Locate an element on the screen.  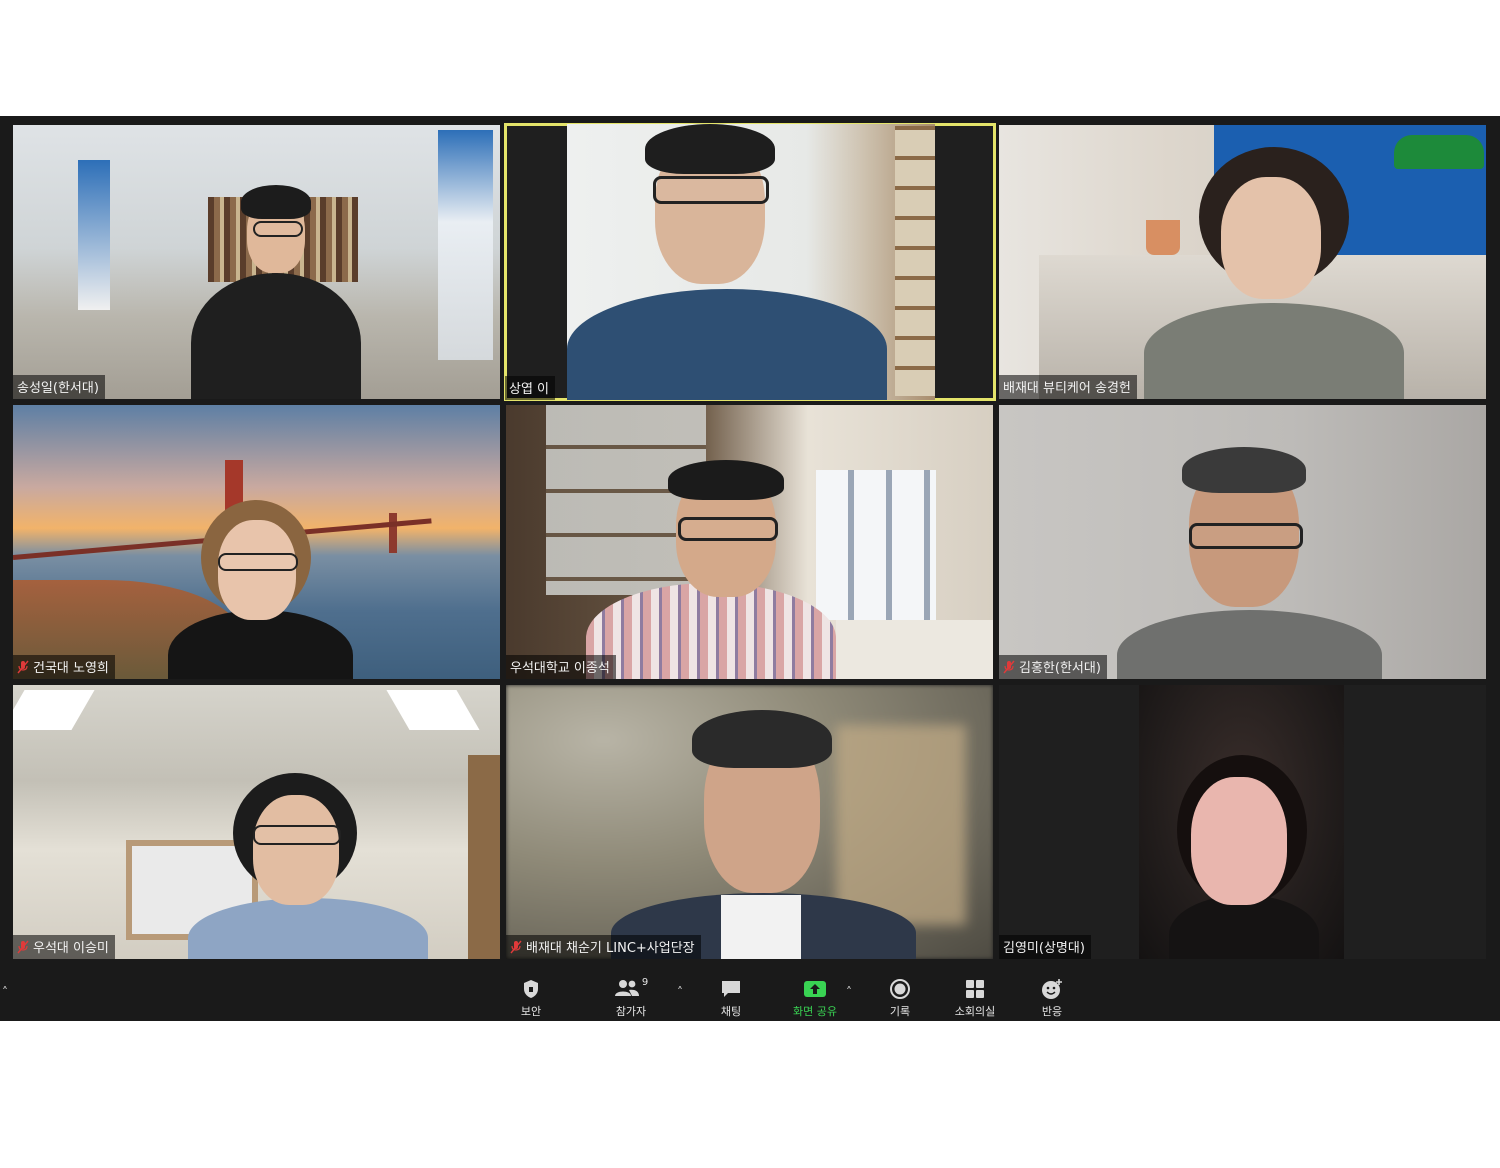
participant-name-label: 우석대 이승미 is located at coordinates (64, 947).